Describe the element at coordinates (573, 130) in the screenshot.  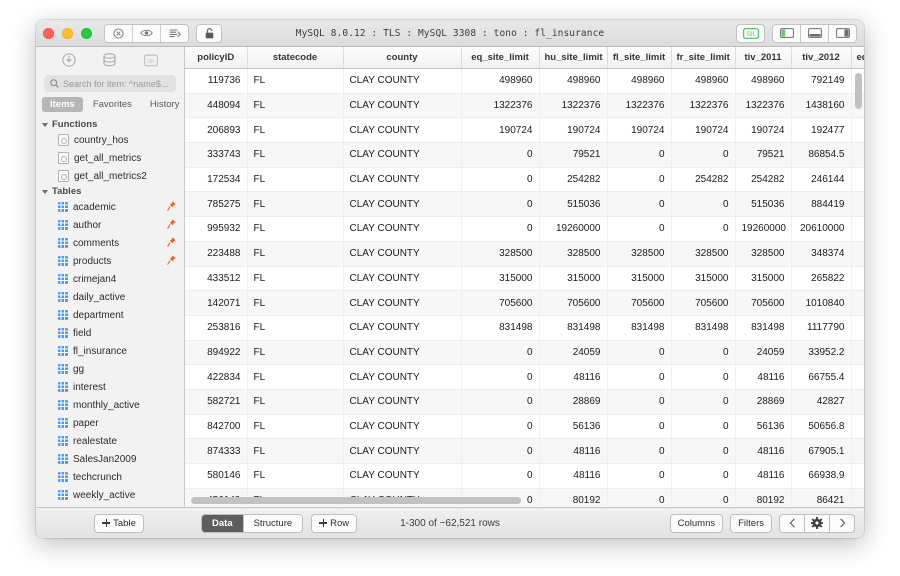
I see `cell-hu_site_limit: 190724` at that location.